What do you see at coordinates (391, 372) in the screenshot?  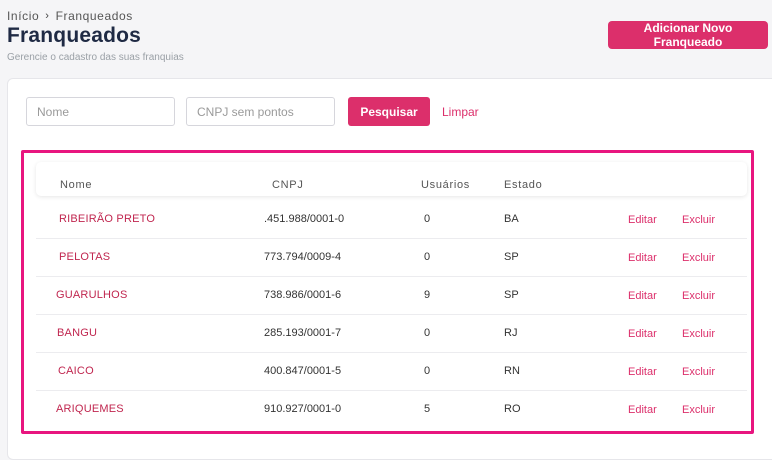 I see `table-row: CAICO 400.847/0001-5 0 RN Editar Excluir` at bounding box center [391, 372].